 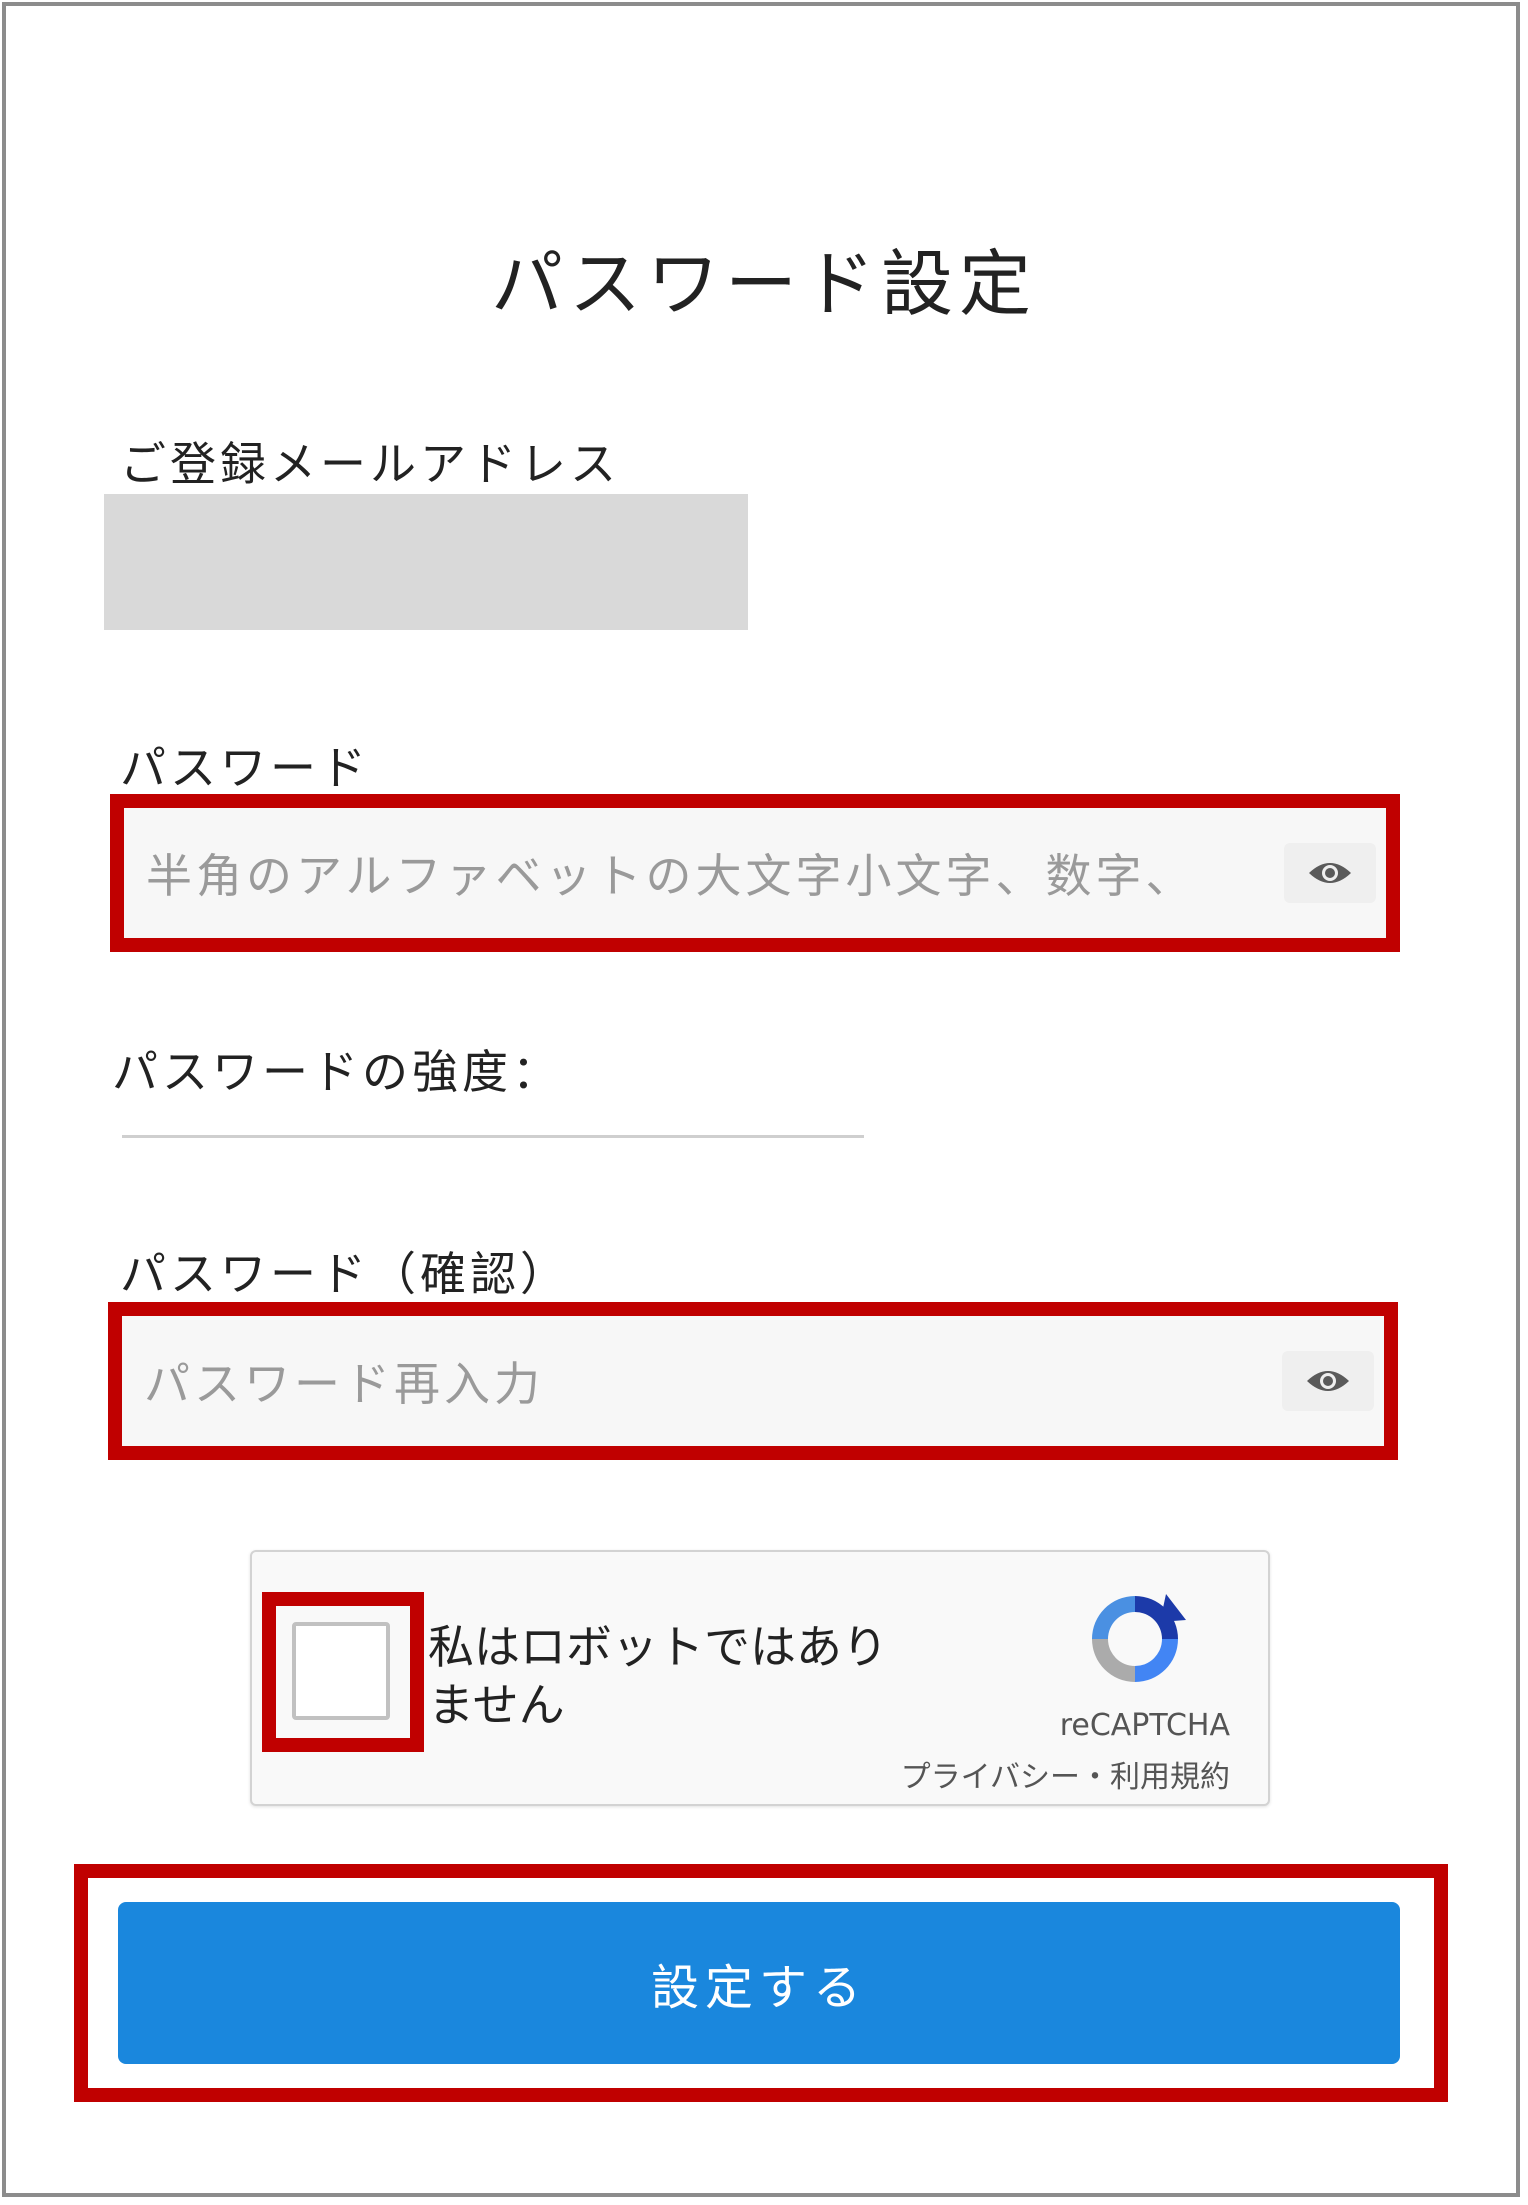 I want to click on password-confirm-placeholder: パスワード再入力, so click(x=344, y=1384).